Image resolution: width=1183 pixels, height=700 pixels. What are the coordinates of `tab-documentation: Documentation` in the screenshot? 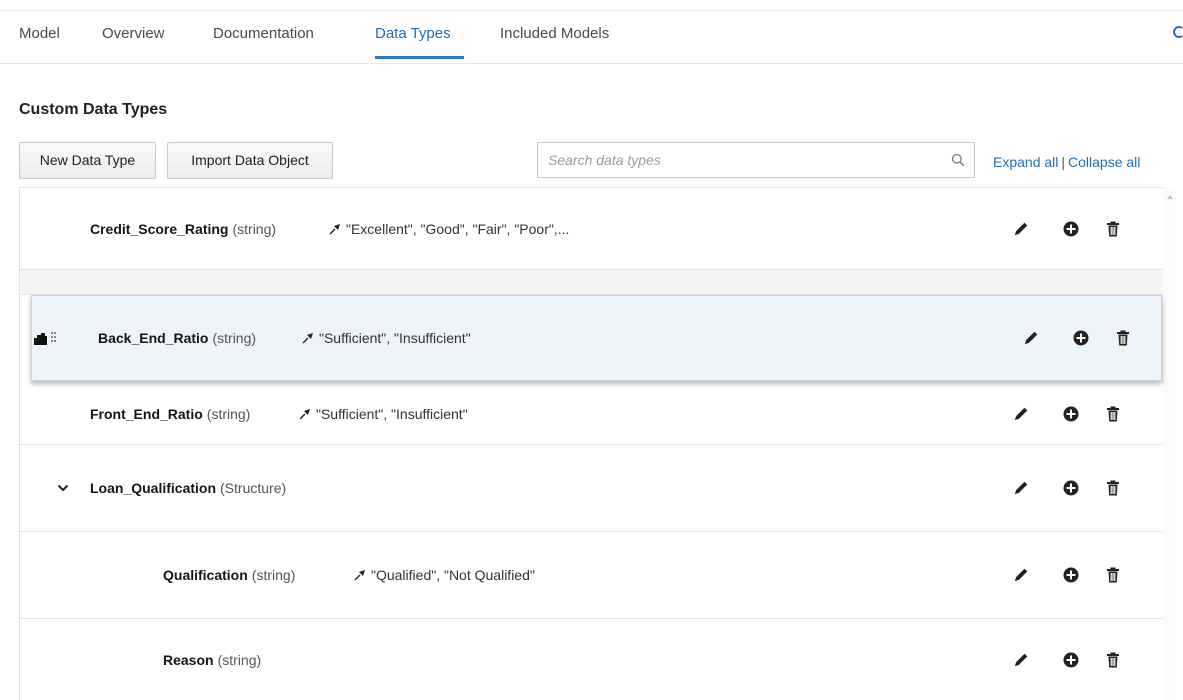 It's located at (263, 33).